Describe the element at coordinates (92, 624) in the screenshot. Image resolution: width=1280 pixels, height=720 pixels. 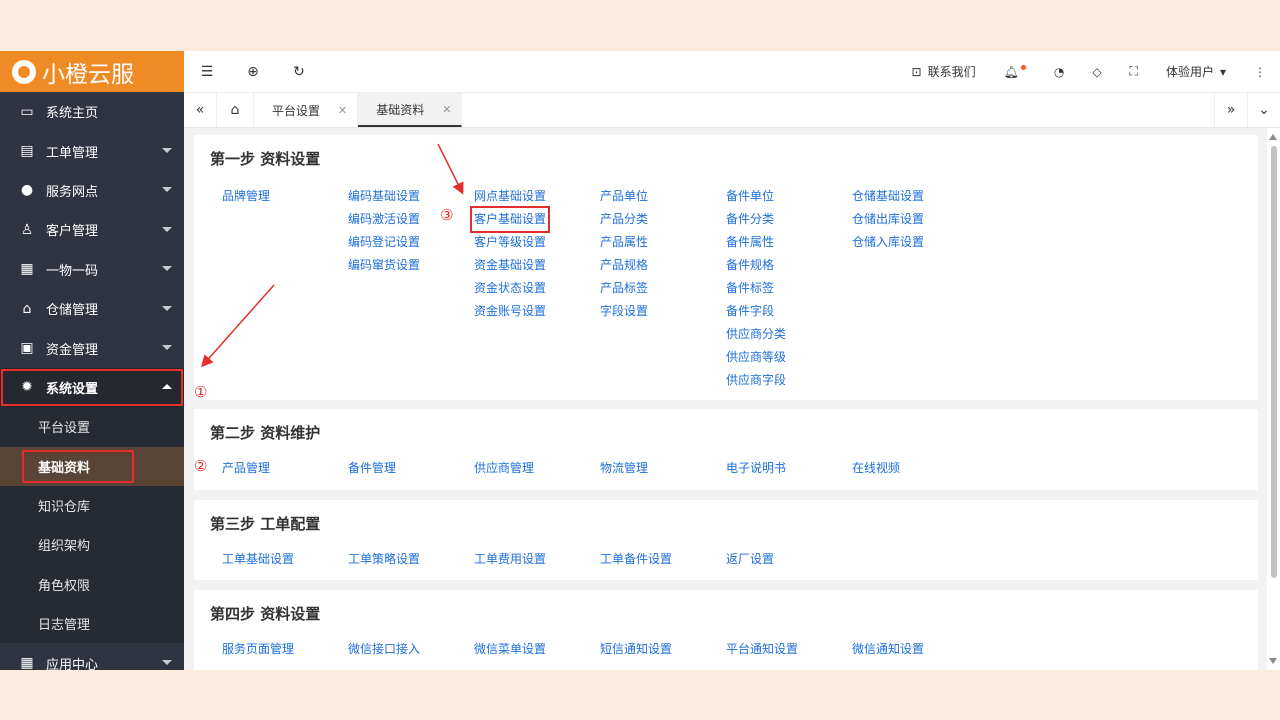
I see `sidebar-subitem-logs: 日志管理` at that location.